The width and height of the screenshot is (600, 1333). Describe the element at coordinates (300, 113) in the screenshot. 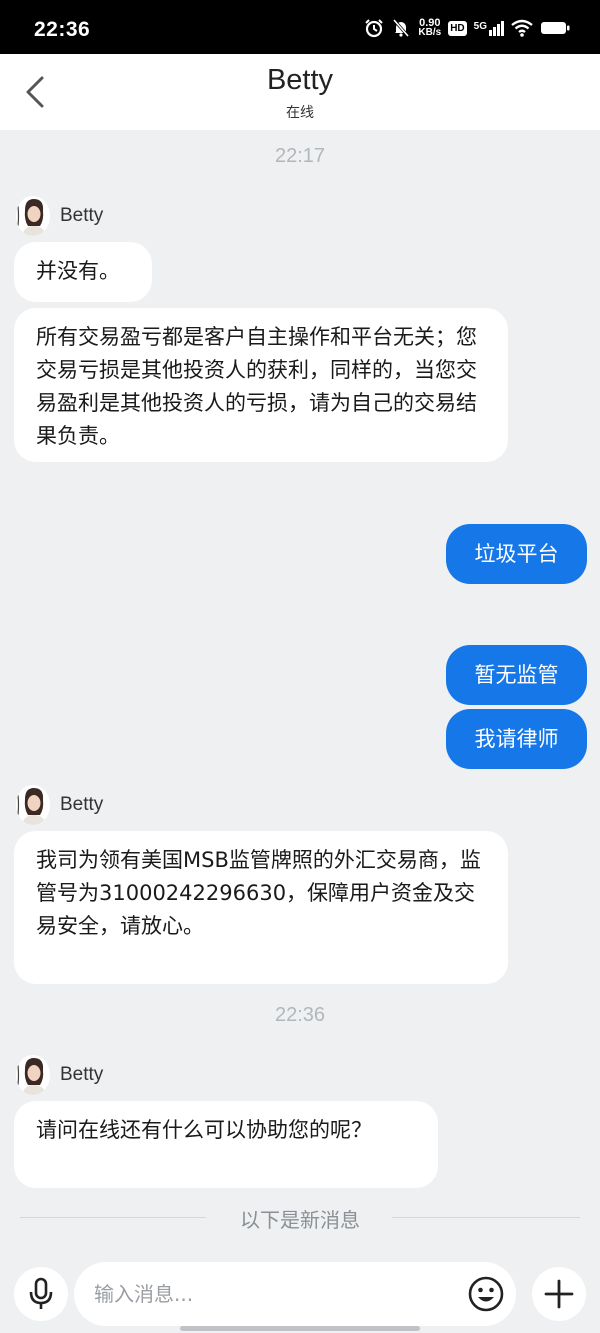

I see `contact-status: 在线` at that location.